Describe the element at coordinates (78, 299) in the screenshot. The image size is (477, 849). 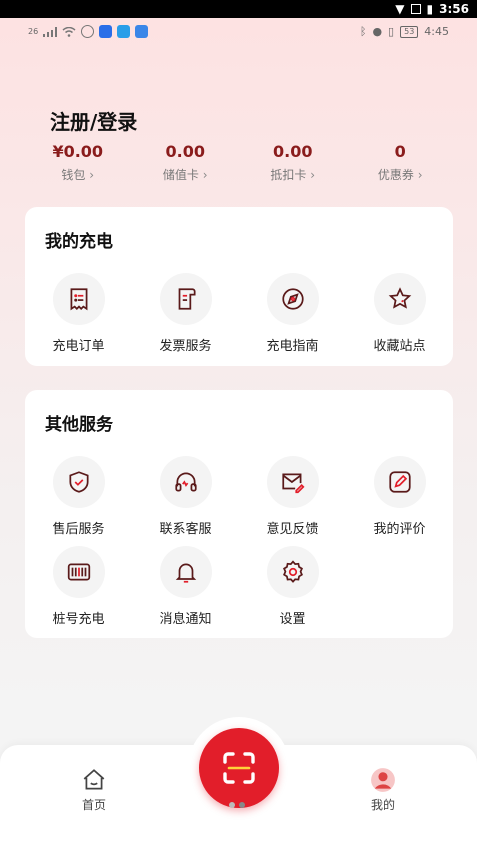
I see `receipt-icon` at that location.